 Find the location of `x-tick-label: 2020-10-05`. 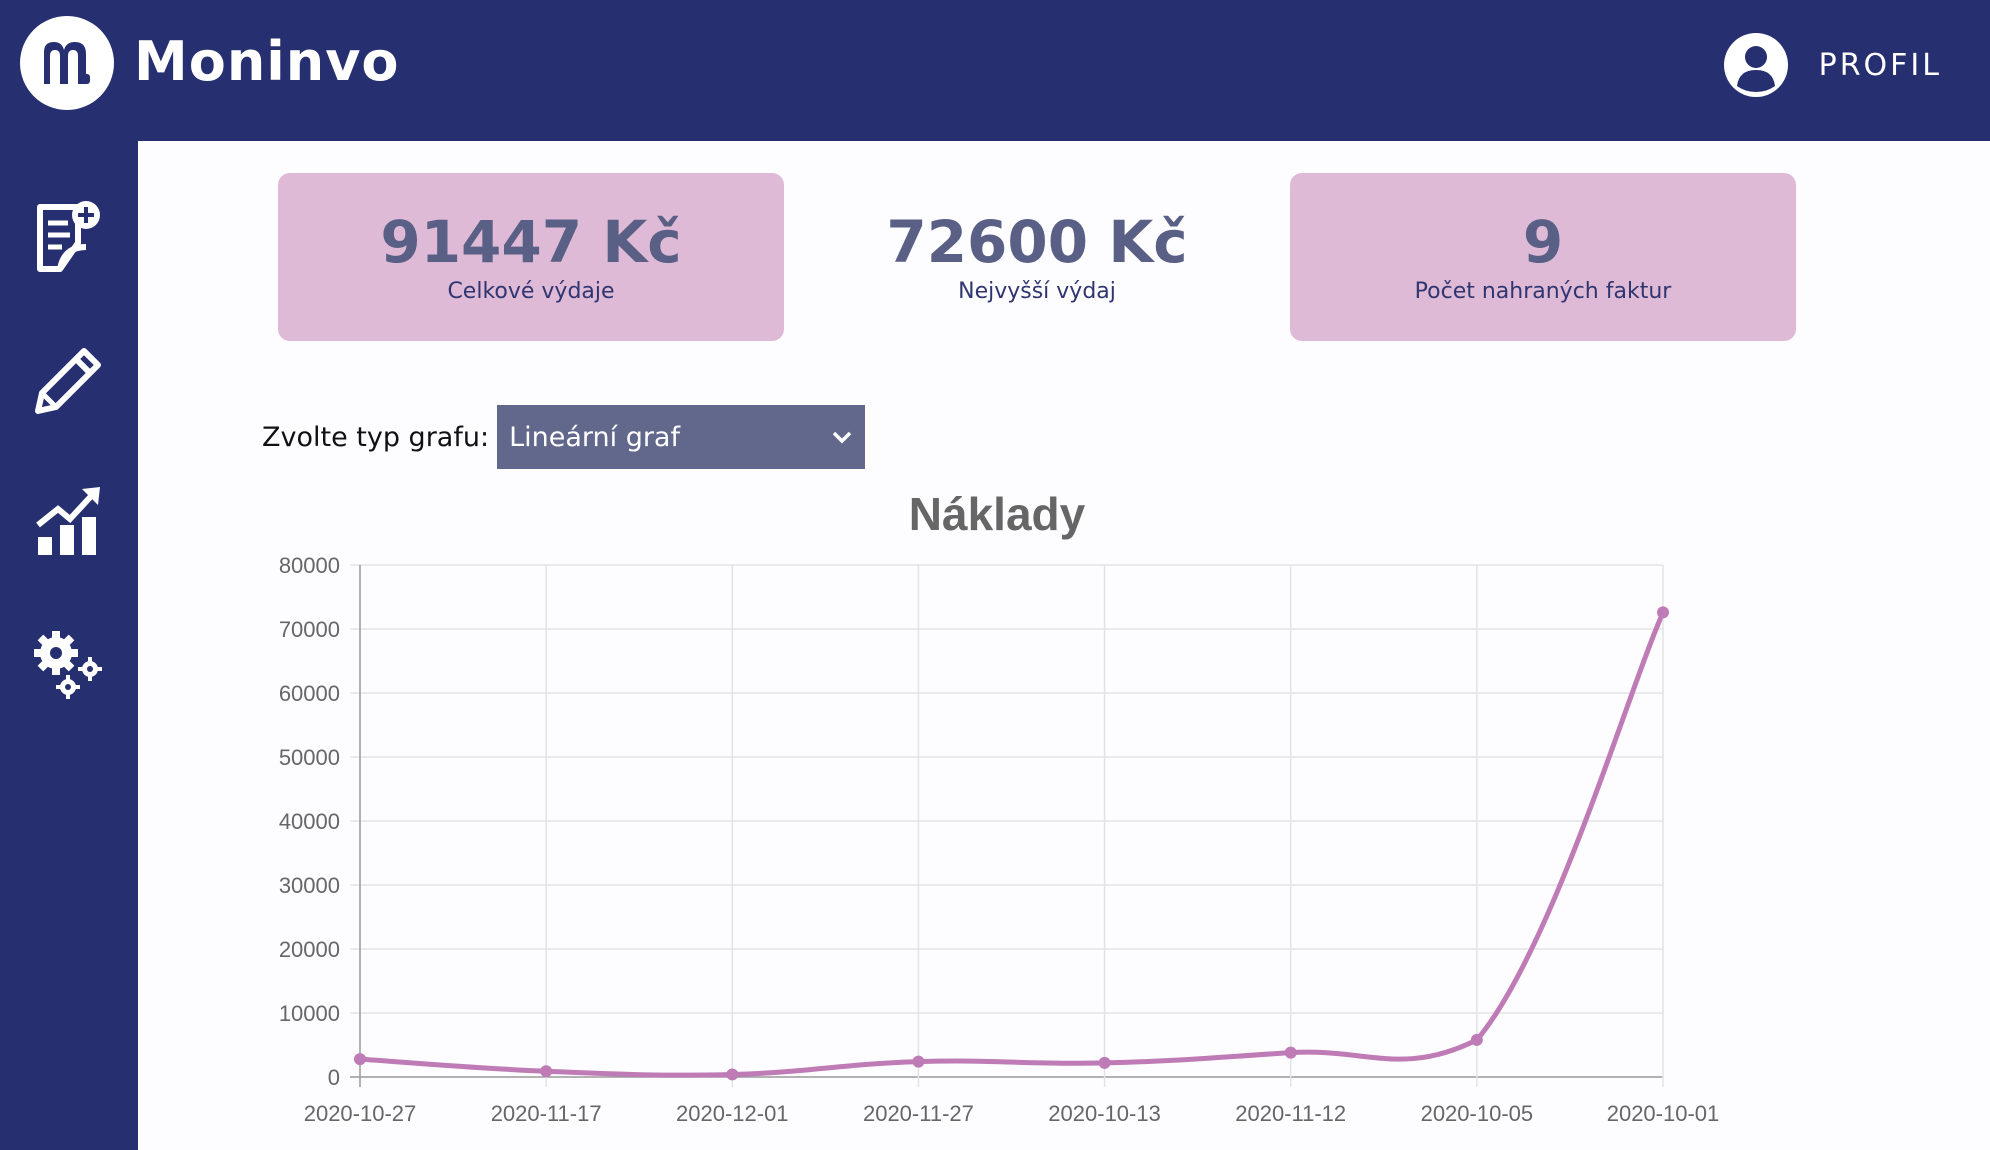

x-tick-label: 2020-10-05 is located at coordinates (1477, 1113).